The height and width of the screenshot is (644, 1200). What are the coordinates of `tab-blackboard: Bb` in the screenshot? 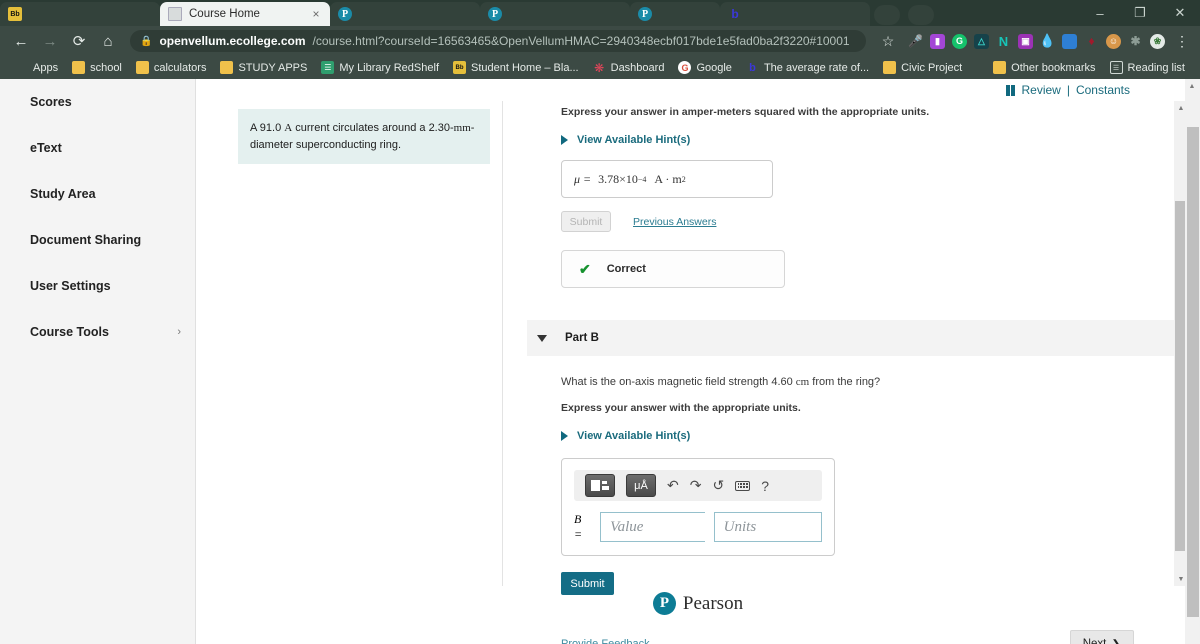 It's located at (80, 14).